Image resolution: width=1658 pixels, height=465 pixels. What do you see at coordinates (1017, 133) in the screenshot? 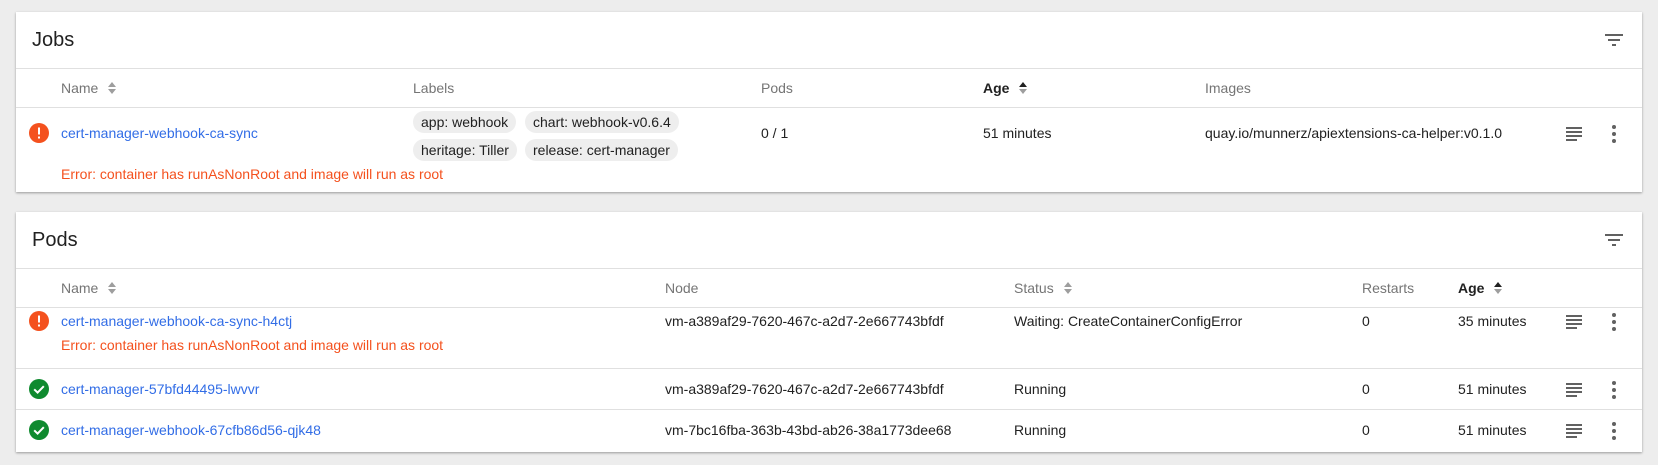
I see `job-age: 51 minutes` at bounding box center [1017, 133].